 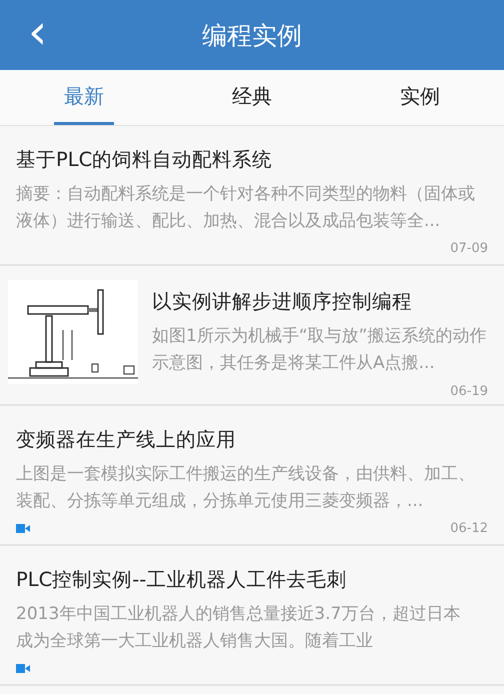 What do you see at coordinates (282, 301) in the screenshot?
I see `article-title: 以实例讲解步进顺序控制编程` at bounding box center [282, 301].